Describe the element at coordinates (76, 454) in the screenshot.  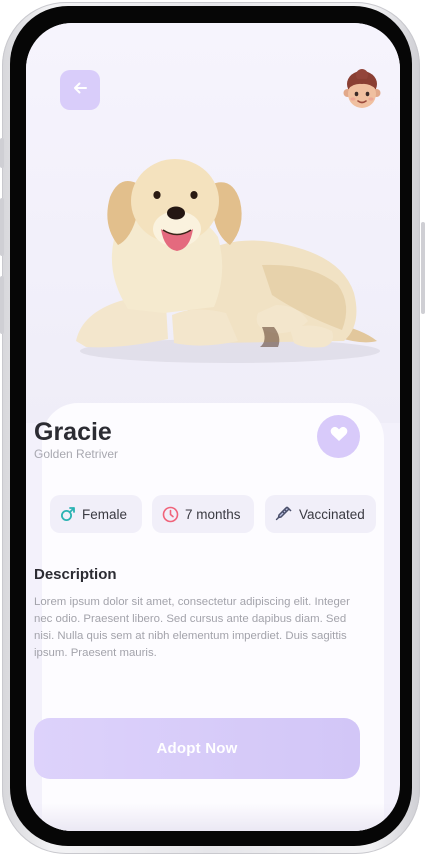
I see `pet-breed: Golden Retriver` at that location.